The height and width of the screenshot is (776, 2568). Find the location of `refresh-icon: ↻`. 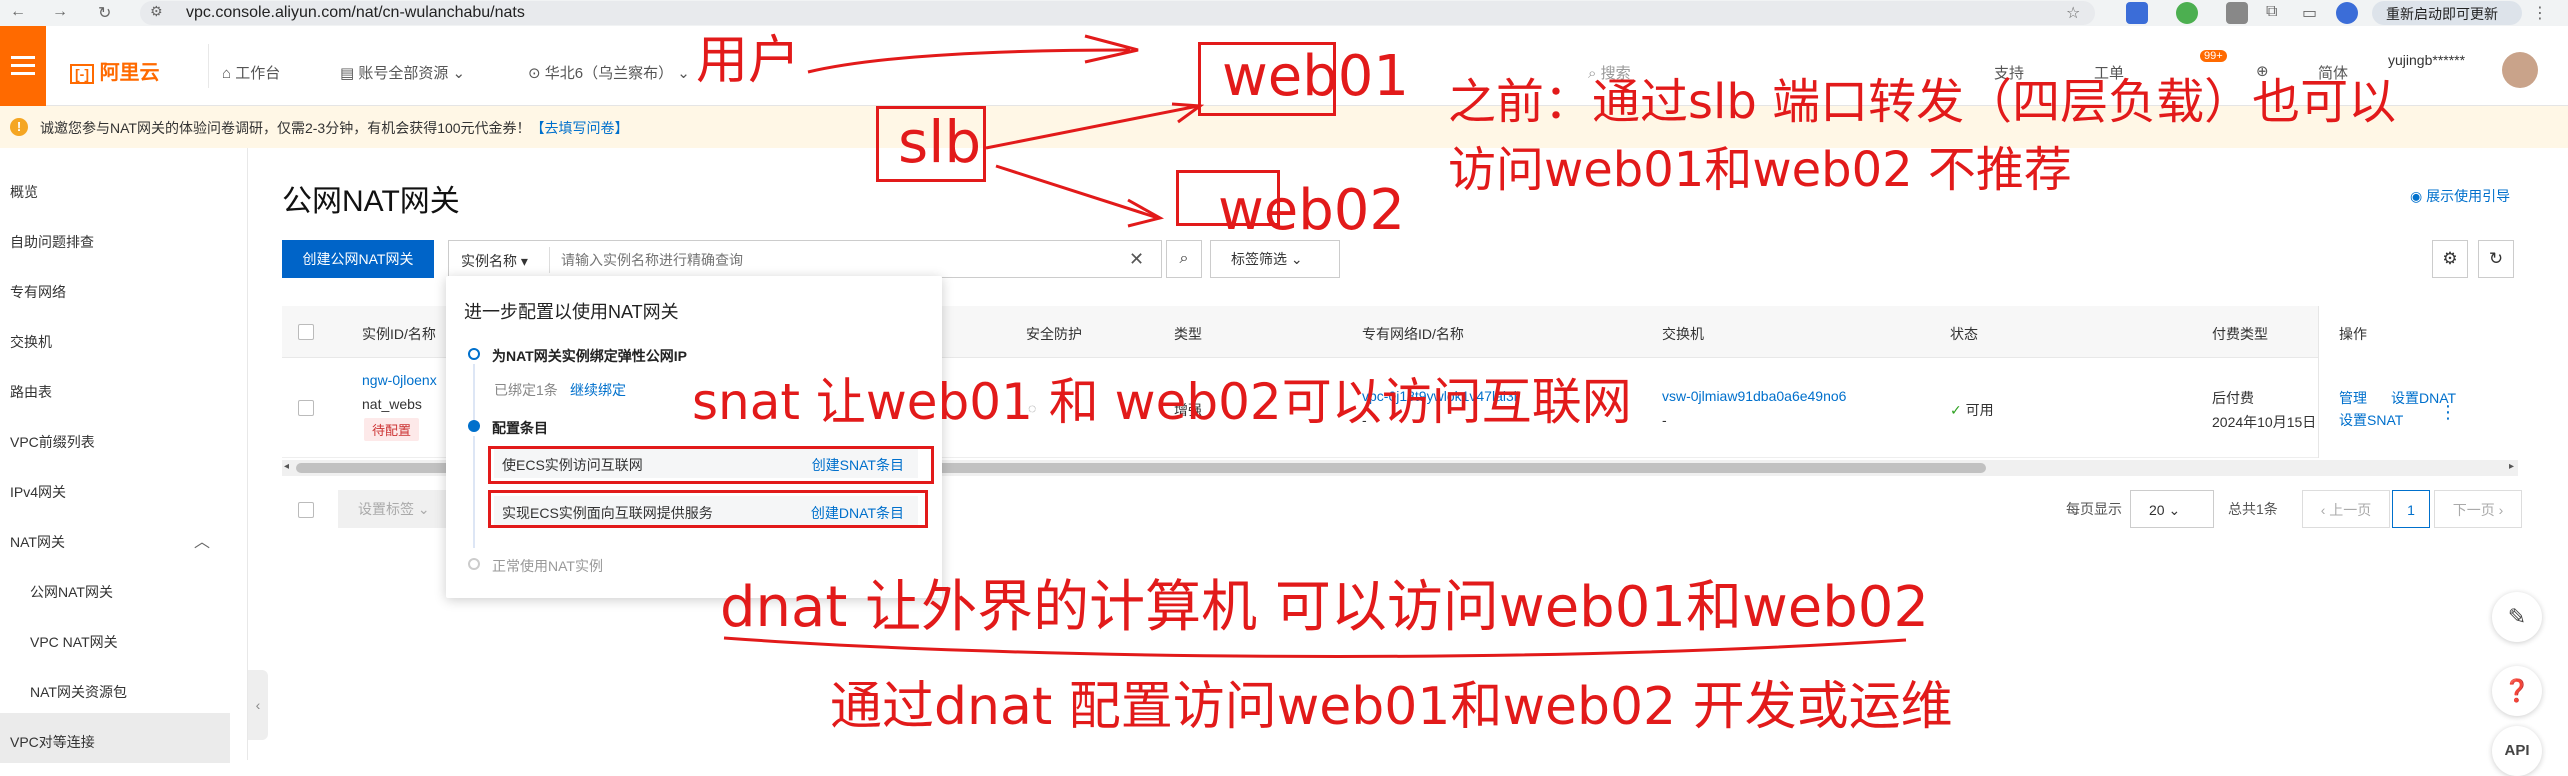

refresh-icon: ↻ is located at coordinates (2496, 259).